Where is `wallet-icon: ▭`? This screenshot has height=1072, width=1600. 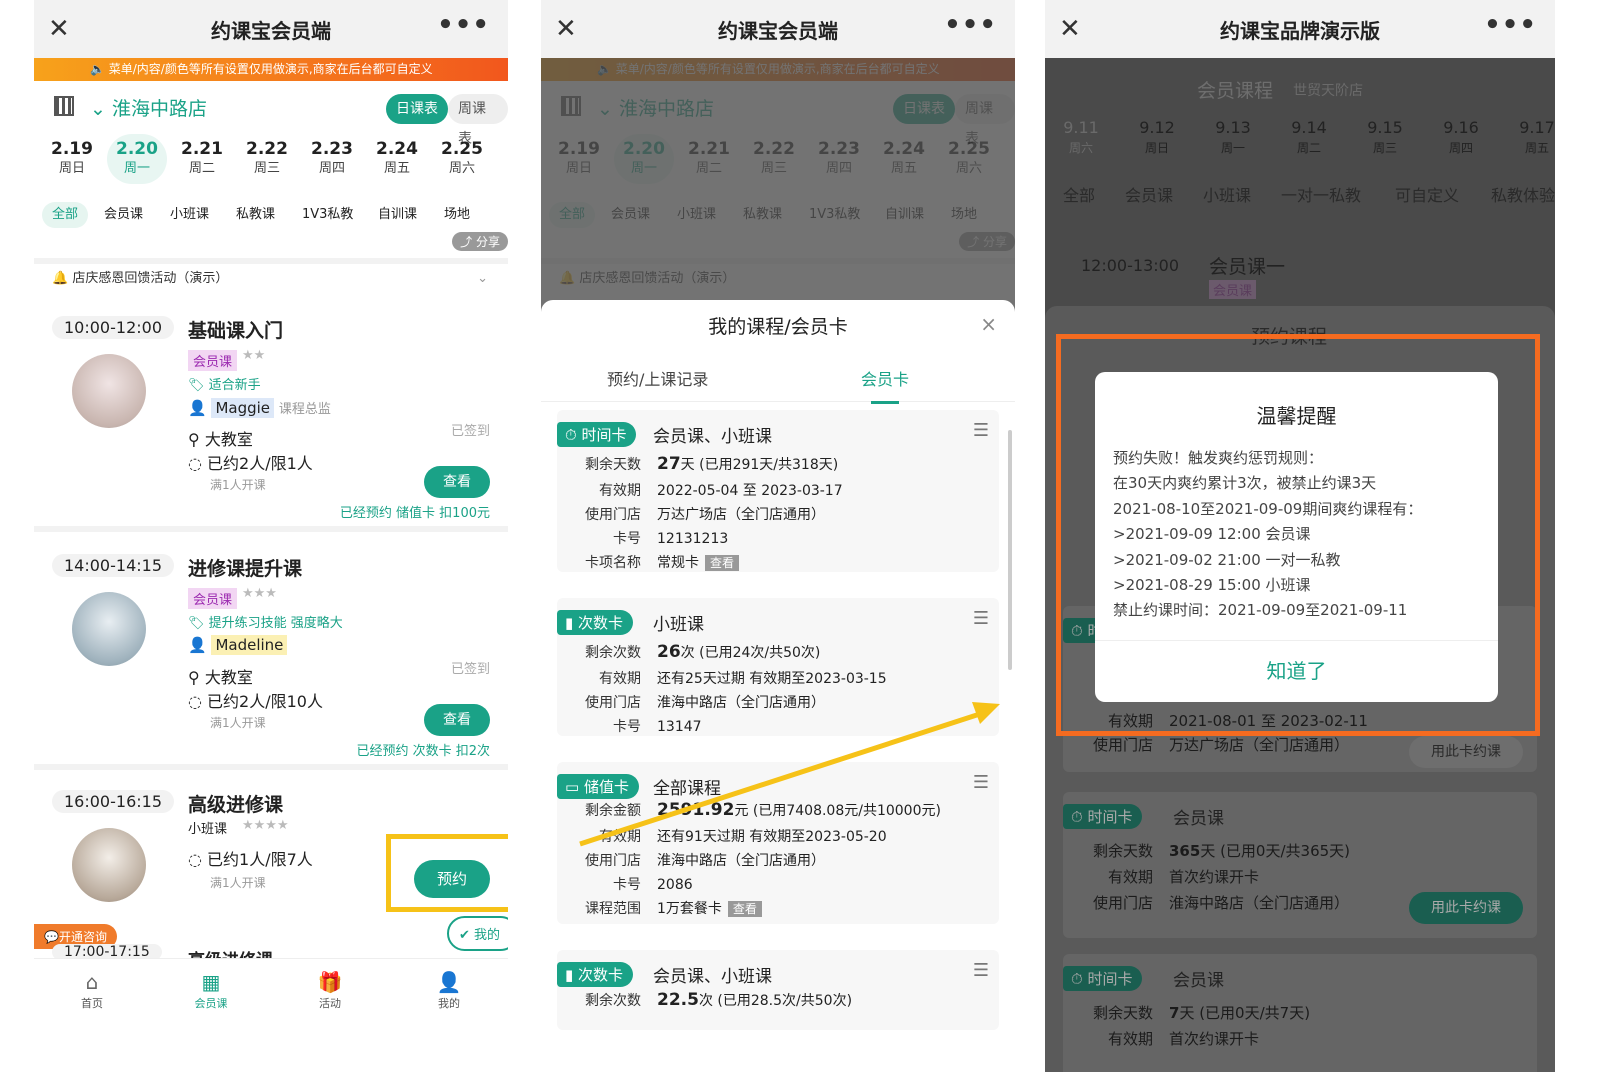 wallet-icon: ▭ is located at coordinates (574, 787).